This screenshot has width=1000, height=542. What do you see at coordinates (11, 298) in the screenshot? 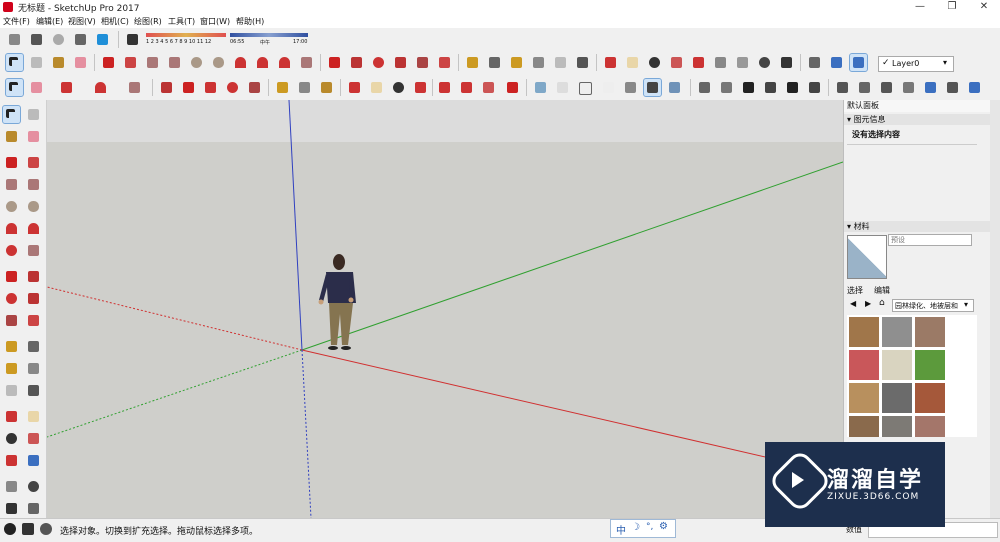
I see `rotate-tool-icon` at bounding box center [11, 298].